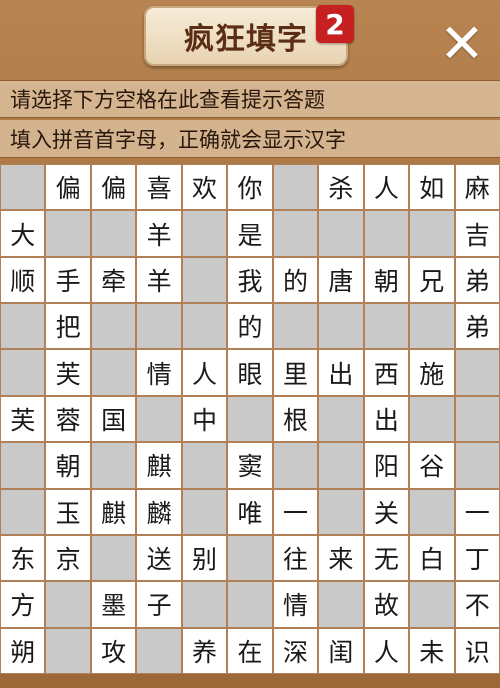 This screenshot has height=688, width=500. I want to click on grid-cell: 手, so click(68, 280).